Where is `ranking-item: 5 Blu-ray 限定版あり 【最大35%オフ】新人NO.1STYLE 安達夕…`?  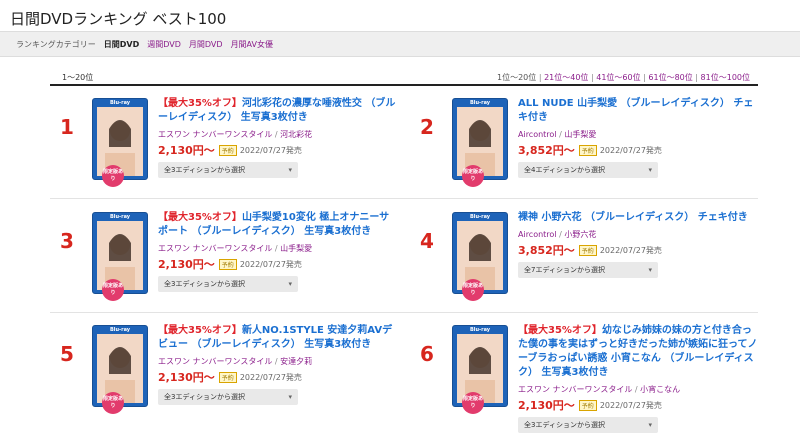
ranking-item: 5 Blu-ray 限定版あり 【最大35%オフ】新人NO.1STYLE 安達夕… is located at coordinates (227, 380).